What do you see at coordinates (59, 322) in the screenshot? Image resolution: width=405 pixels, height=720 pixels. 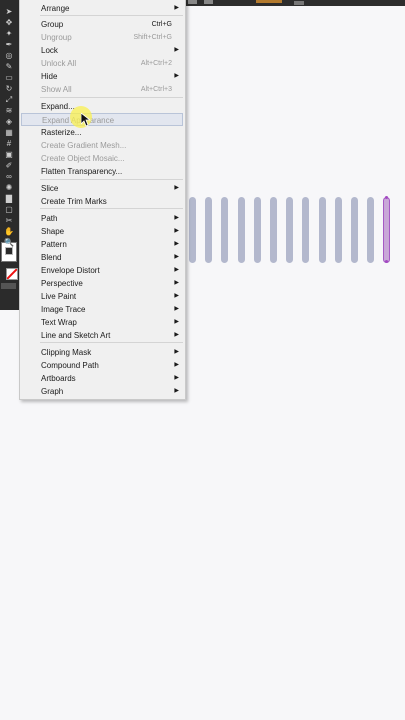 I see `menu-item-label: Text Wrap` at bounding box center [59, 322].